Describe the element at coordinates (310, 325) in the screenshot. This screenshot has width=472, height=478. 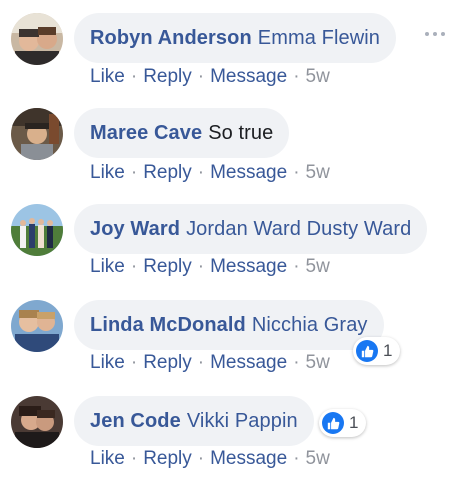
I see `comment-text: Nicchia Gray` at that location.